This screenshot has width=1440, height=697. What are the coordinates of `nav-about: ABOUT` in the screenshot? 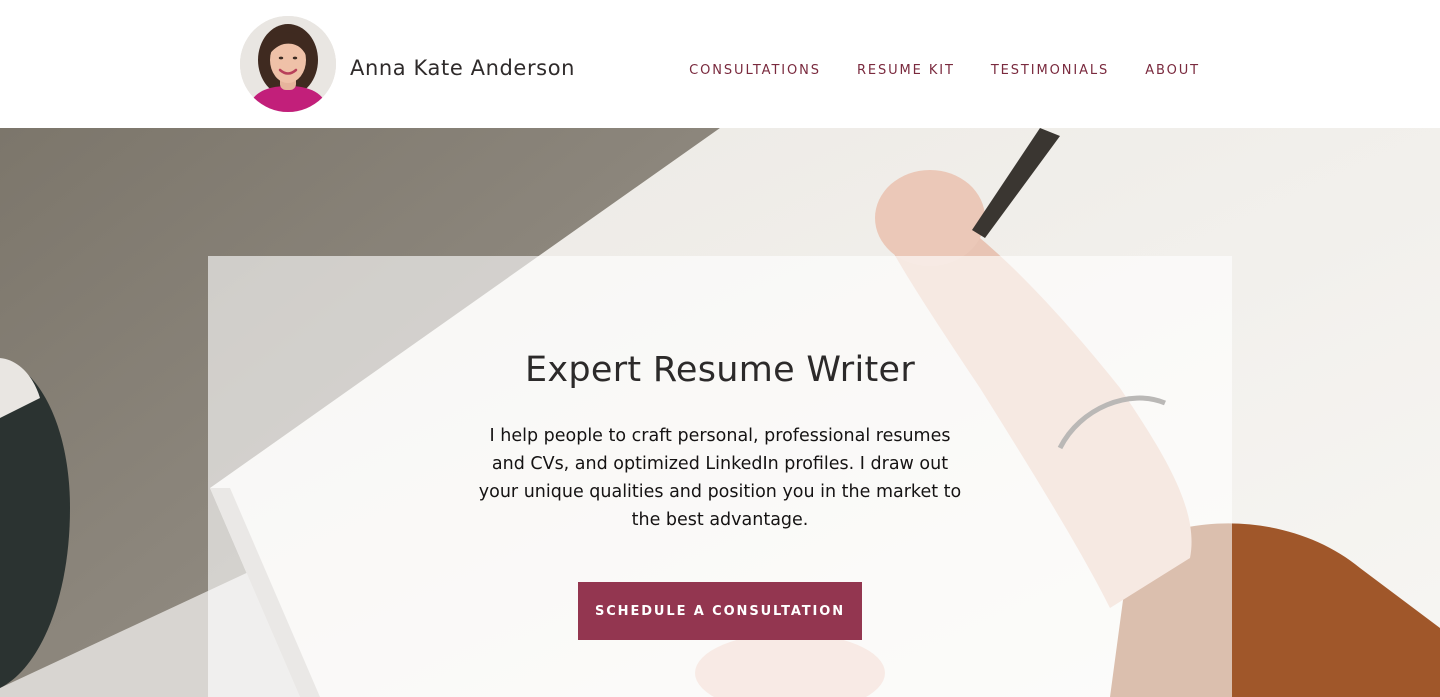 It's located at (1172, 70).